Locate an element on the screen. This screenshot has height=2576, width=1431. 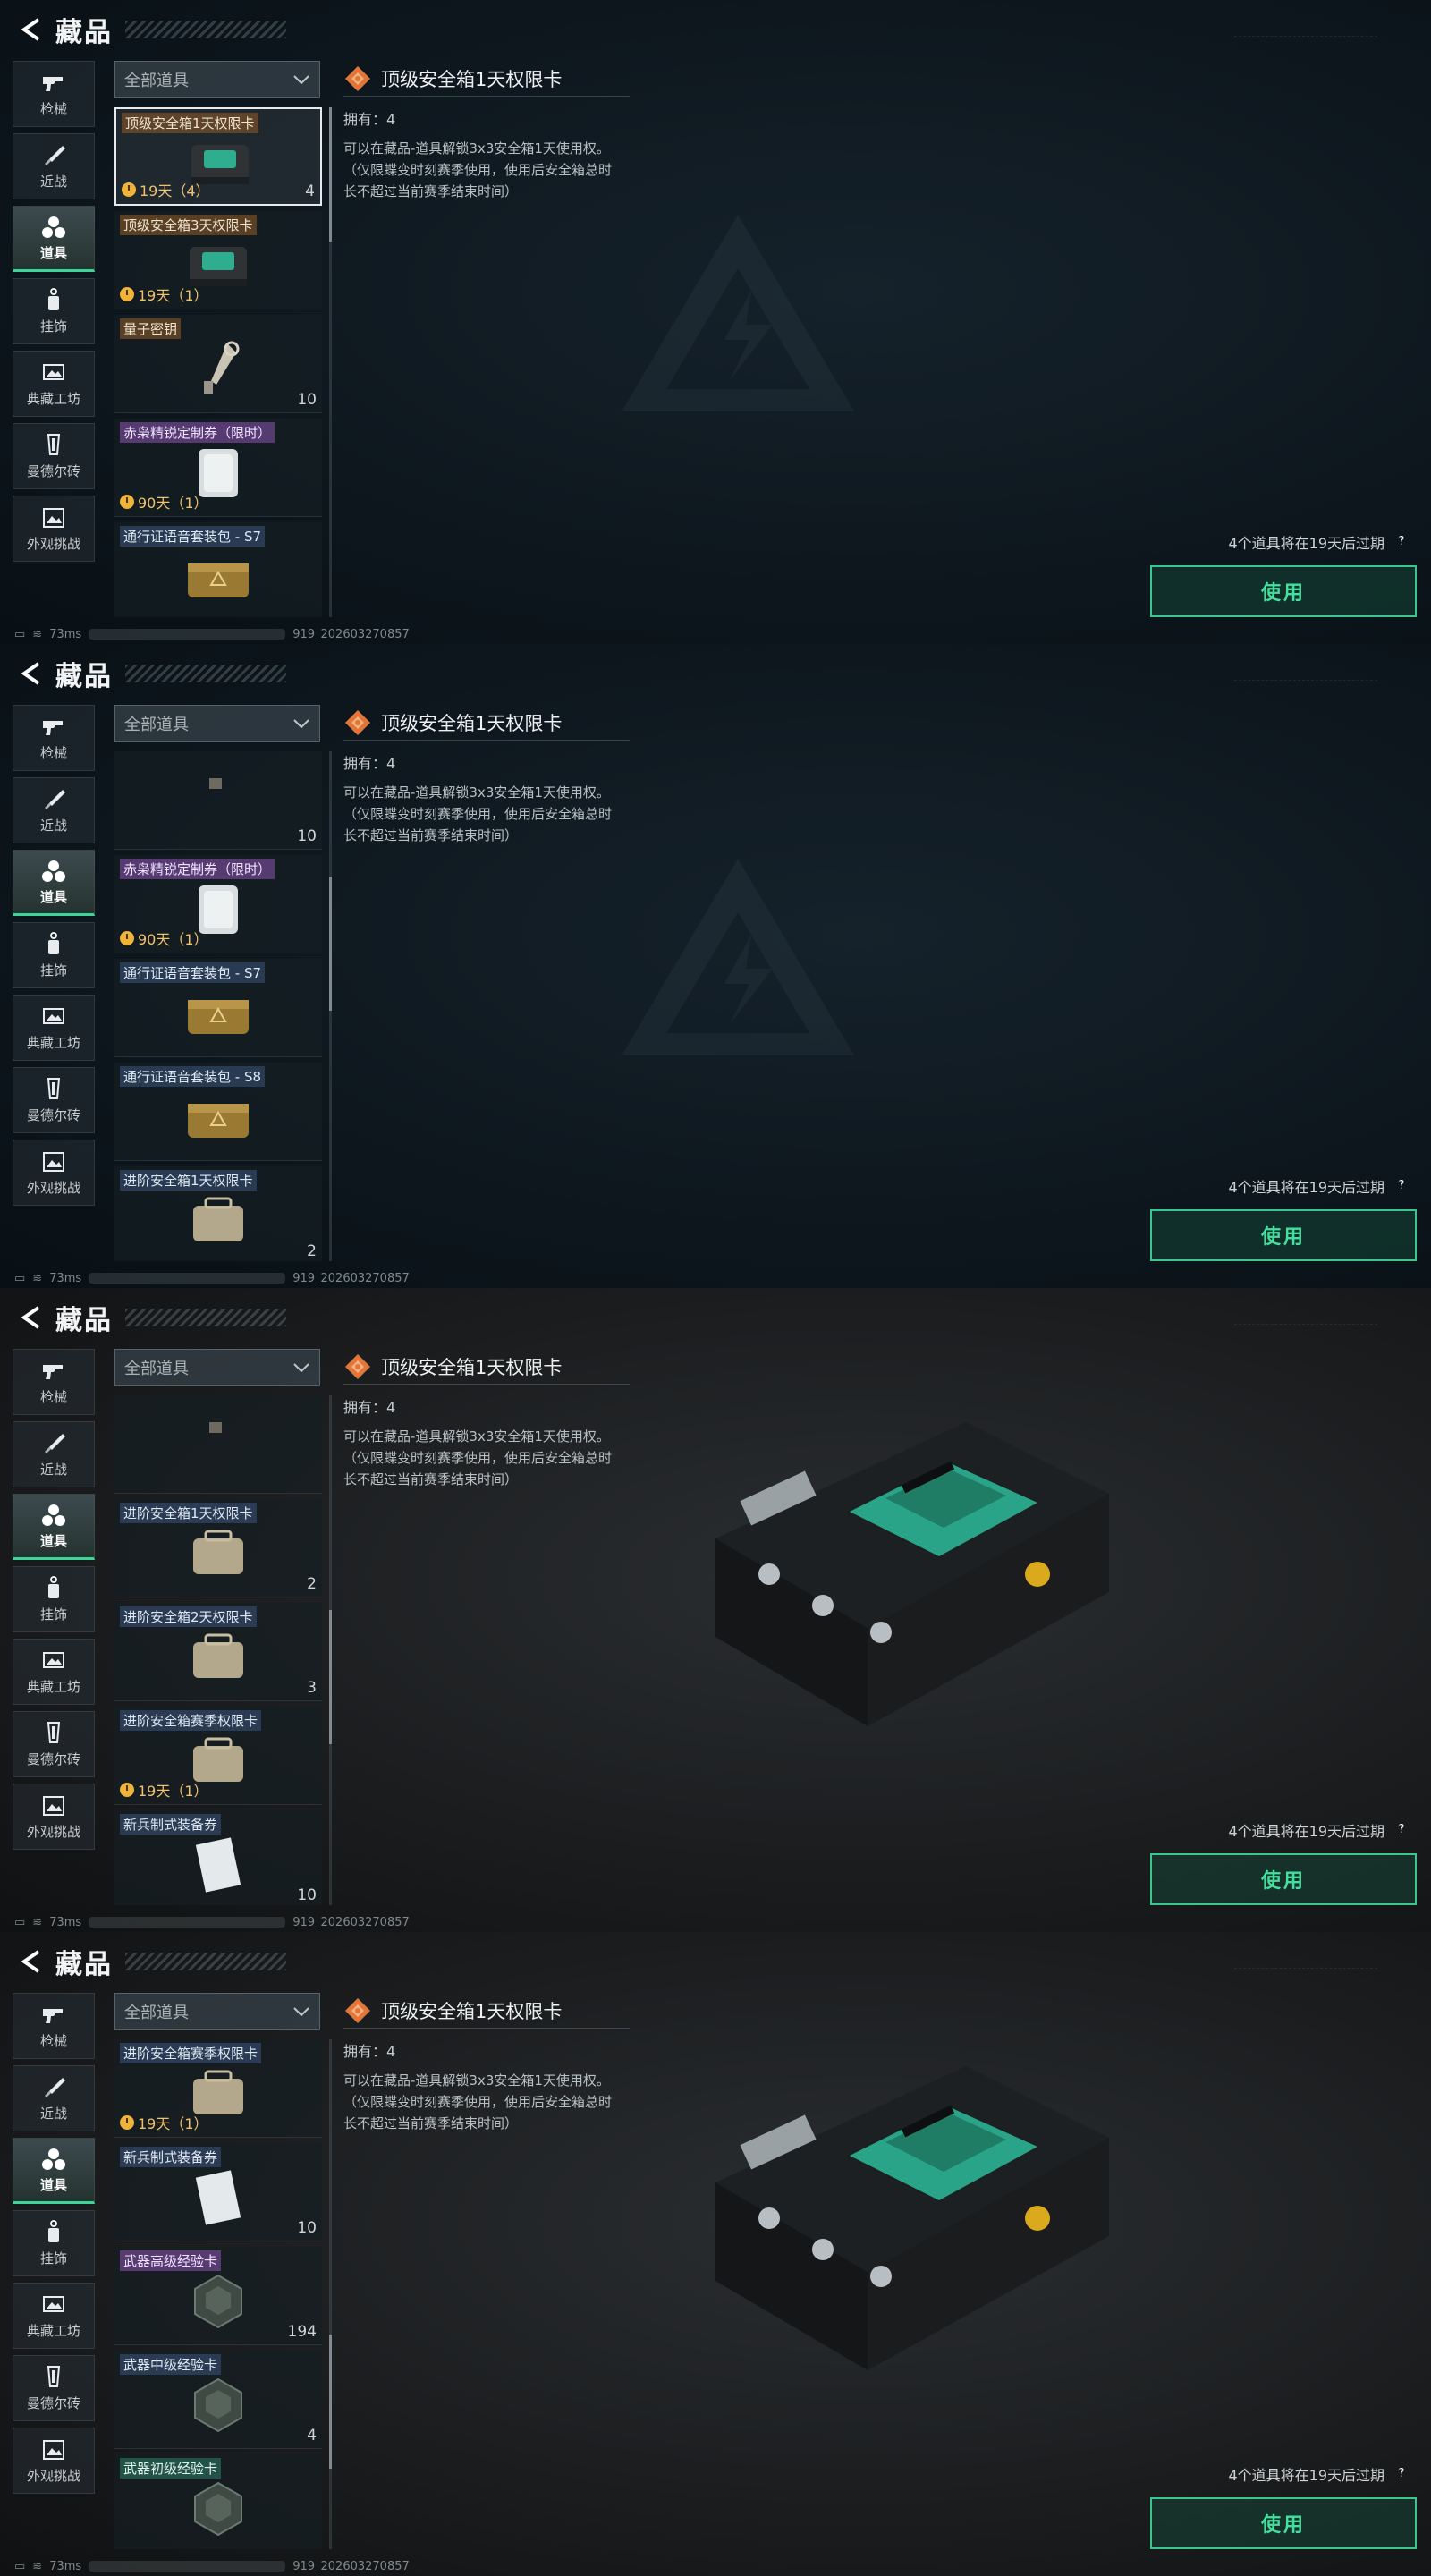
list-item: 武器中级经验卡 4 is located at coordinates (218, 2400).